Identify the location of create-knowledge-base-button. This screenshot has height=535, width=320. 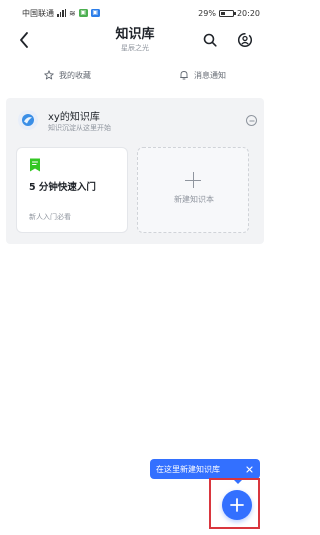
(237, 505).